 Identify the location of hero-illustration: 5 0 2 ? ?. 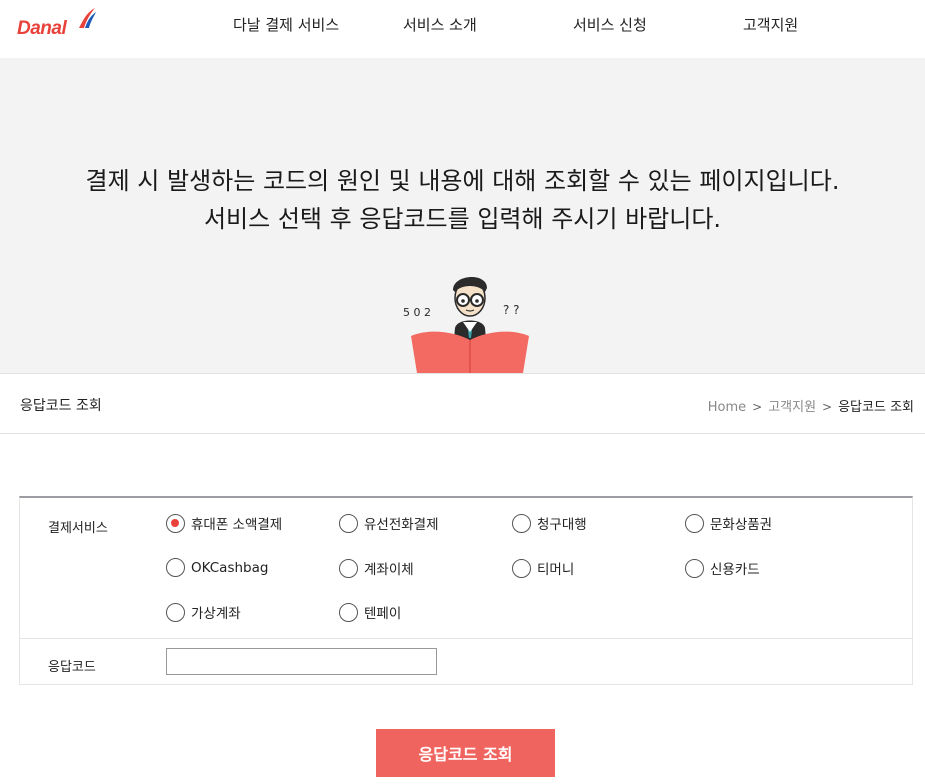
(470, 319).